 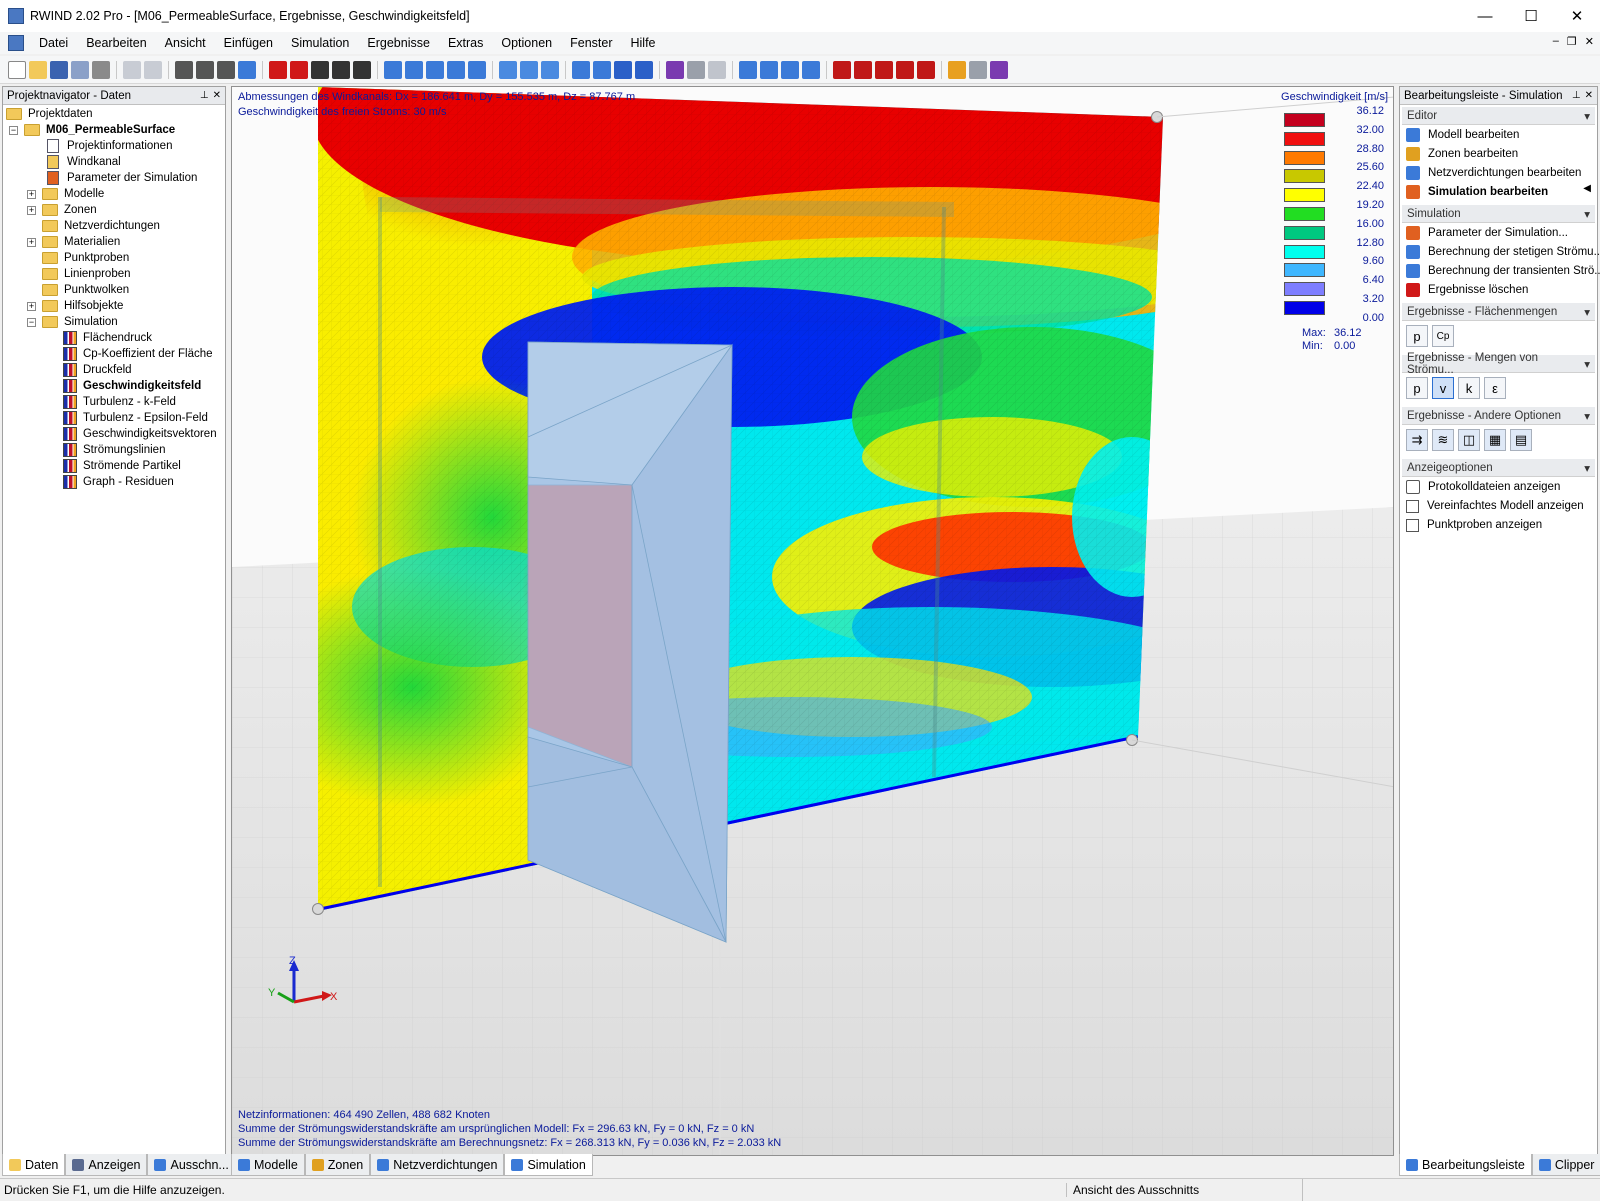 I want to click on tree-item-materialien: + Materialien, so click(x=73, y=242).